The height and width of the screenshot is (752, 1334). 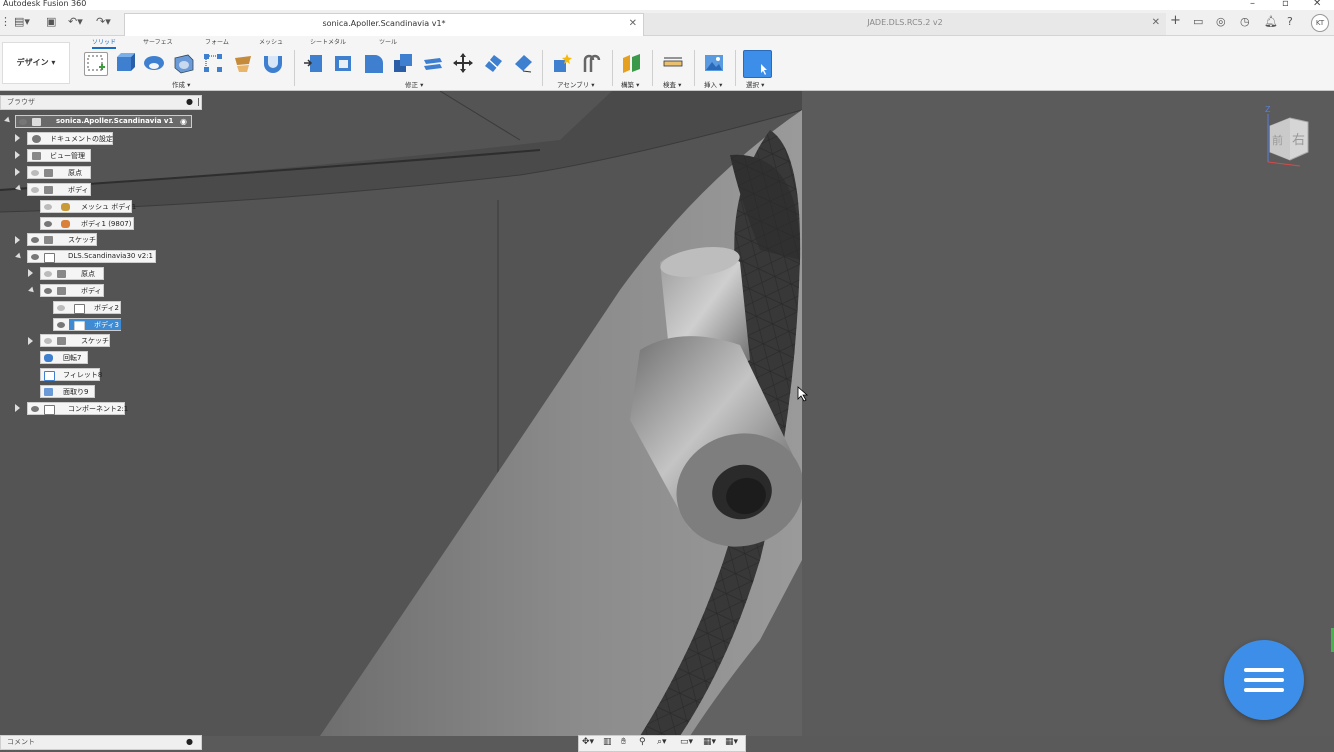 What do you see at coordinates (273, 63) in the screenshot?
I see `shell-icon` at bounding box center [273, 63].